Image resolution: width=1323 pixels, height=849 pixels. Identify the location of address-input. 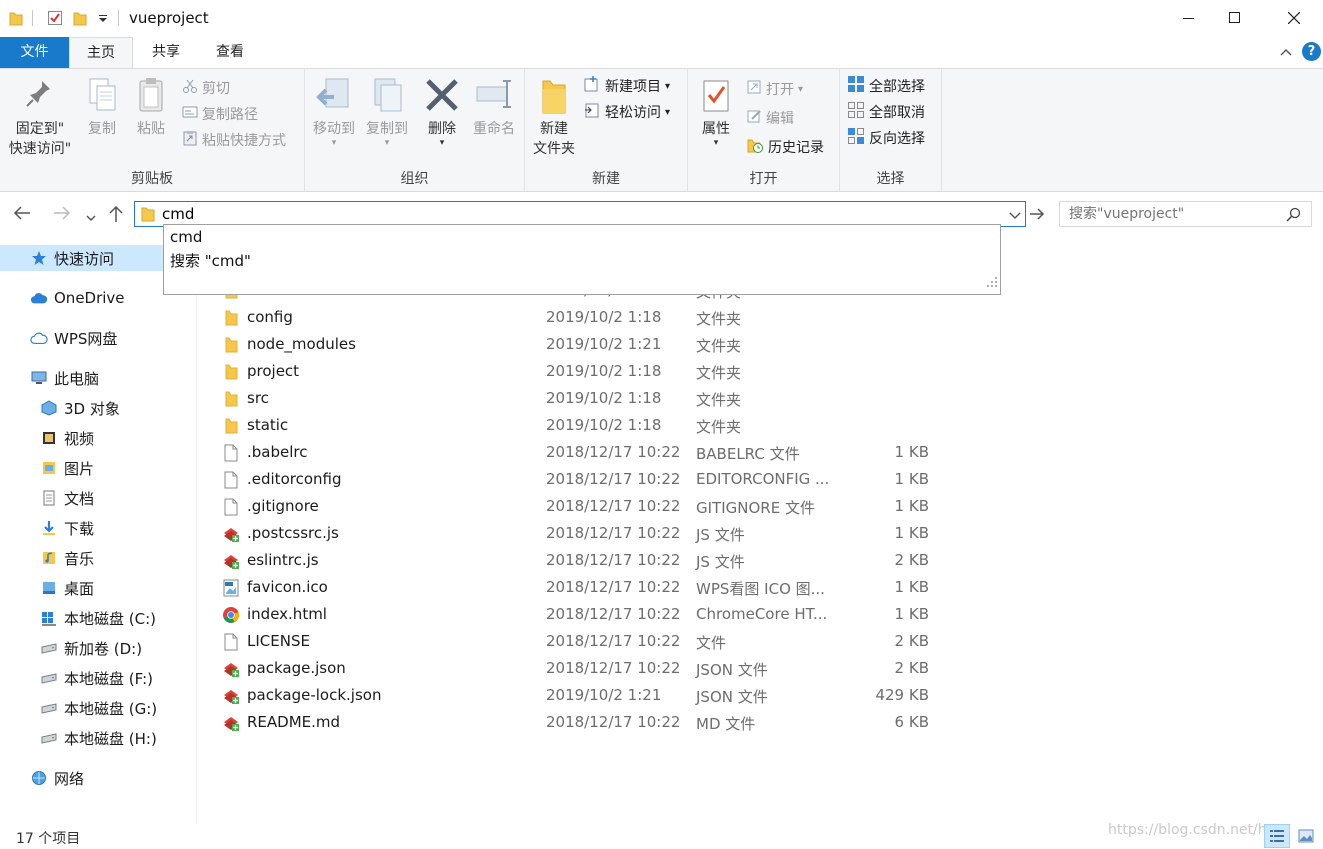
(582, 214).